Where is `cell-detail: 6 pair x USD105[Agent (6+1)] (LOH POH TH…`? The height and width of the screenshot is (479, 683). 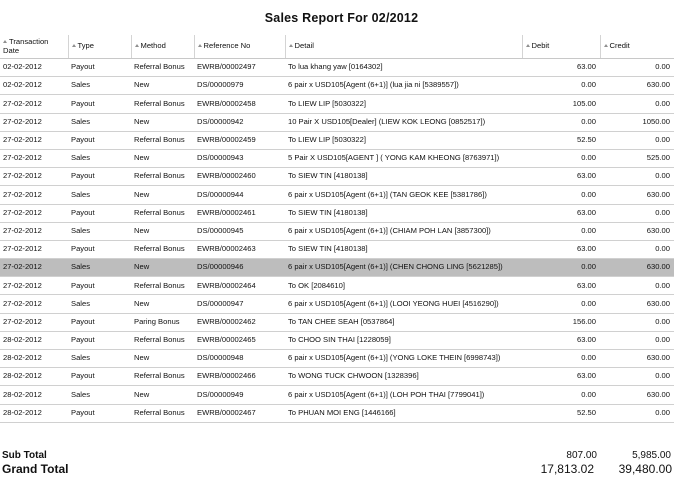 cell-detail: 6 pair x USD105[Agent (6+1)] (LOH POH TH… is located at coordinates (403, 395).